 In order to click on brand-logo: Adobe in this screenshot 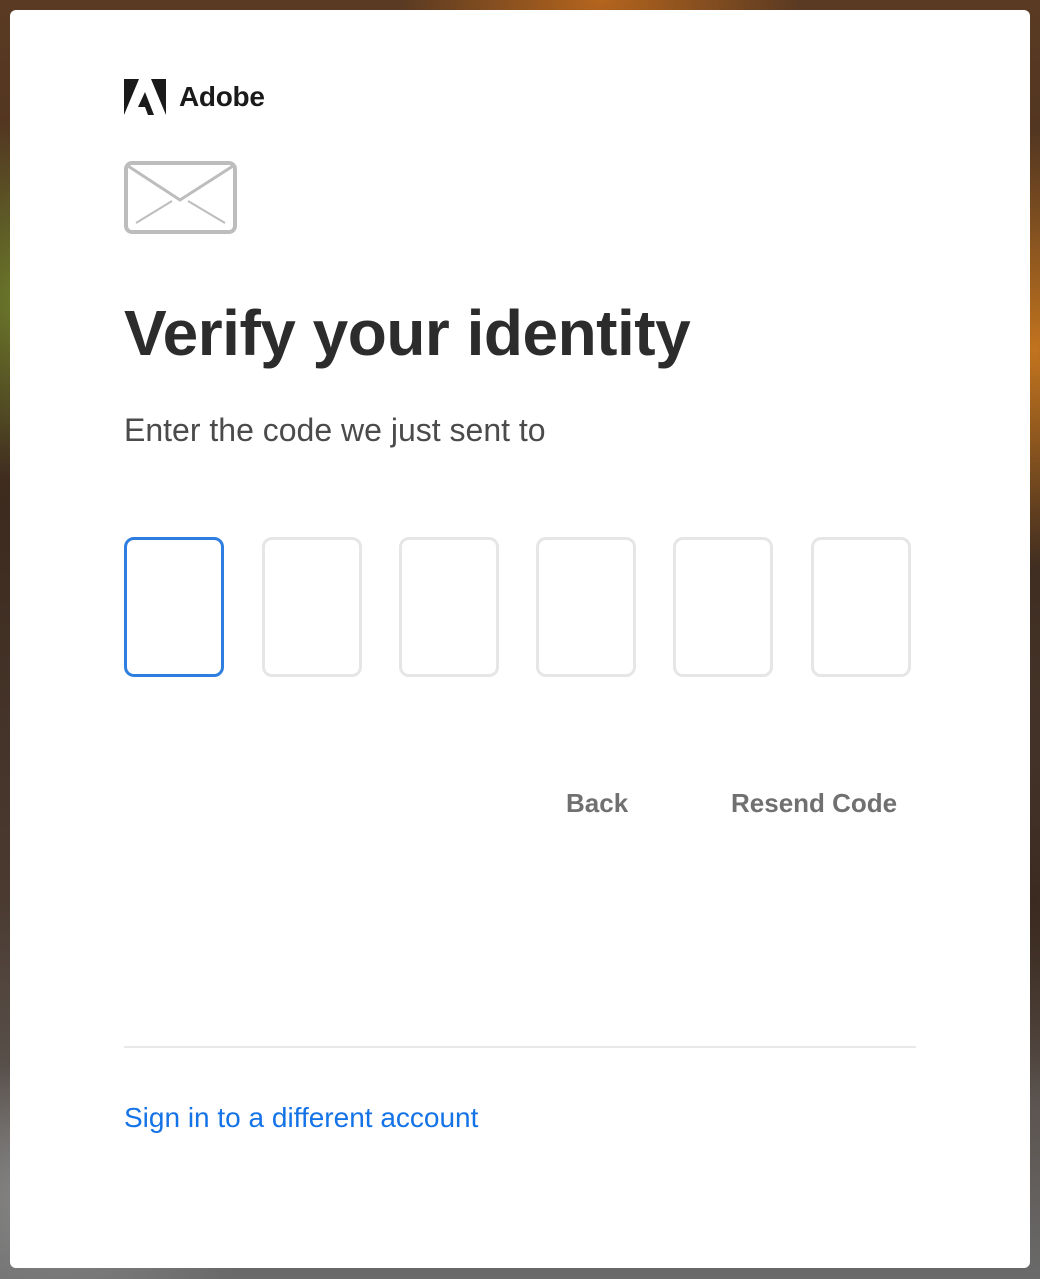, I will do `click(194, 97)`.